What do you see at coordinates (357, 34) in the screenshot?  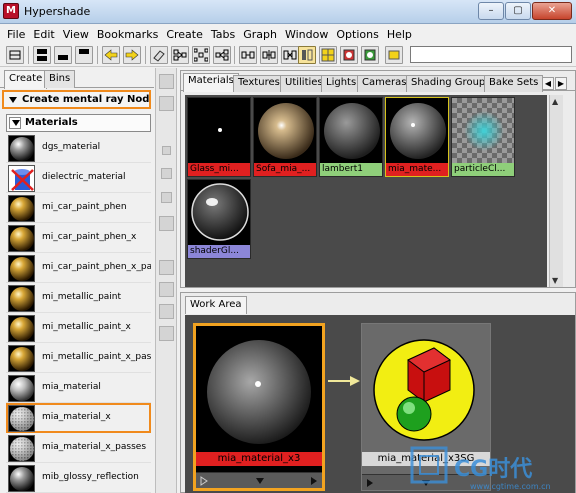 I see `menu-options: Options` at bounding box center [357, 34].